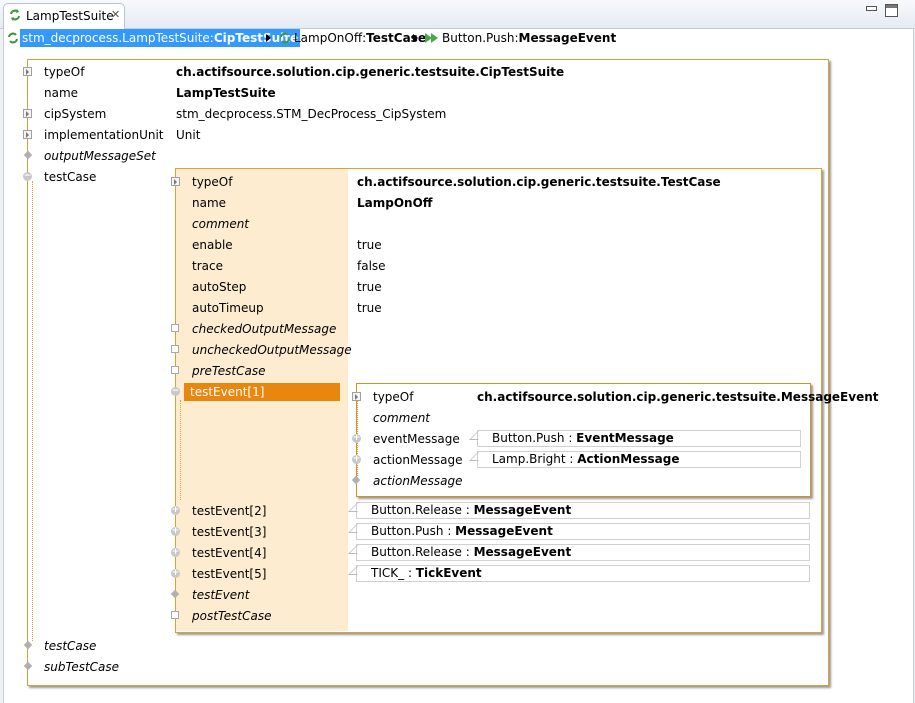 This screenshot has height=703, width=915. What do you see at coordinates (891, 10) in the screenshot?
I see `maximize-icon` at bounding box center [891, 10].